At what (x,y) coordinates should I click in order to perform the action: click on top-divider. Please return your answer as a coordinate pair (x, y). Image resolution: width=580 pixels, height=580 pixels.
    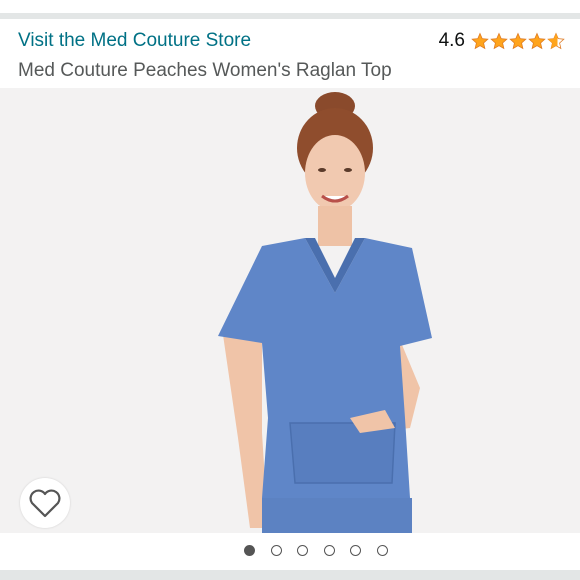
    Looking at the image, I should click on (290, 16).